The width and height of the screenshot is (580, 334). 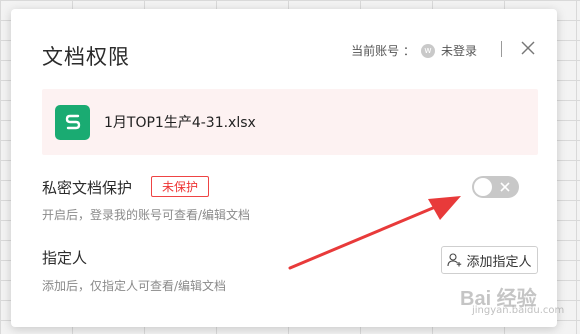 What do you see at coordinates (459, 50) in the screenshot?
I see `login-status-link: 未登录` at bounding box center [459, 50].